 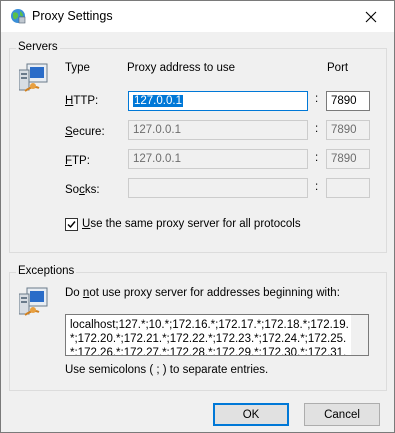 I want to click on secure-address-input: 127.0.0.1, so click(x=218, y=130).